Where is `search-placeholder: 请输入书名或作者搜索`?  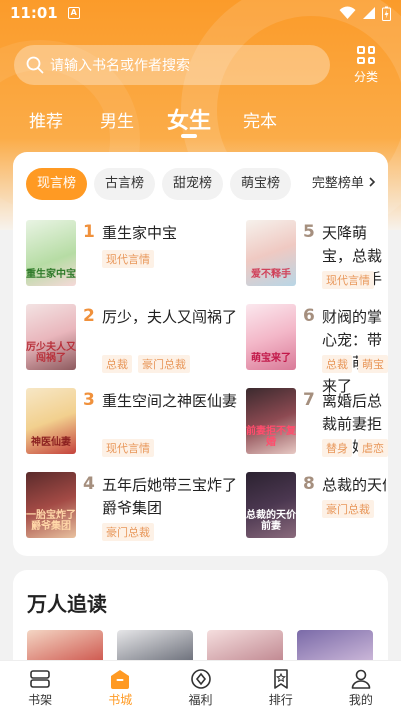
search-placeholder: 请输入书名或作者搜索 is located at coordinates (120, 66).